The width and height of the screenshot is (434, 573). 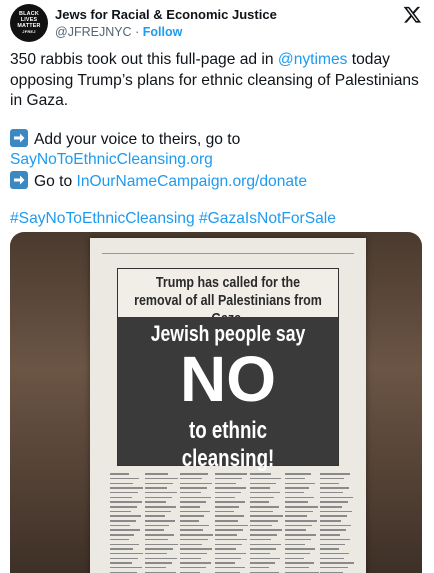 I want to click on account-handle: @JFREJNYC, so click(x=93, y=32).